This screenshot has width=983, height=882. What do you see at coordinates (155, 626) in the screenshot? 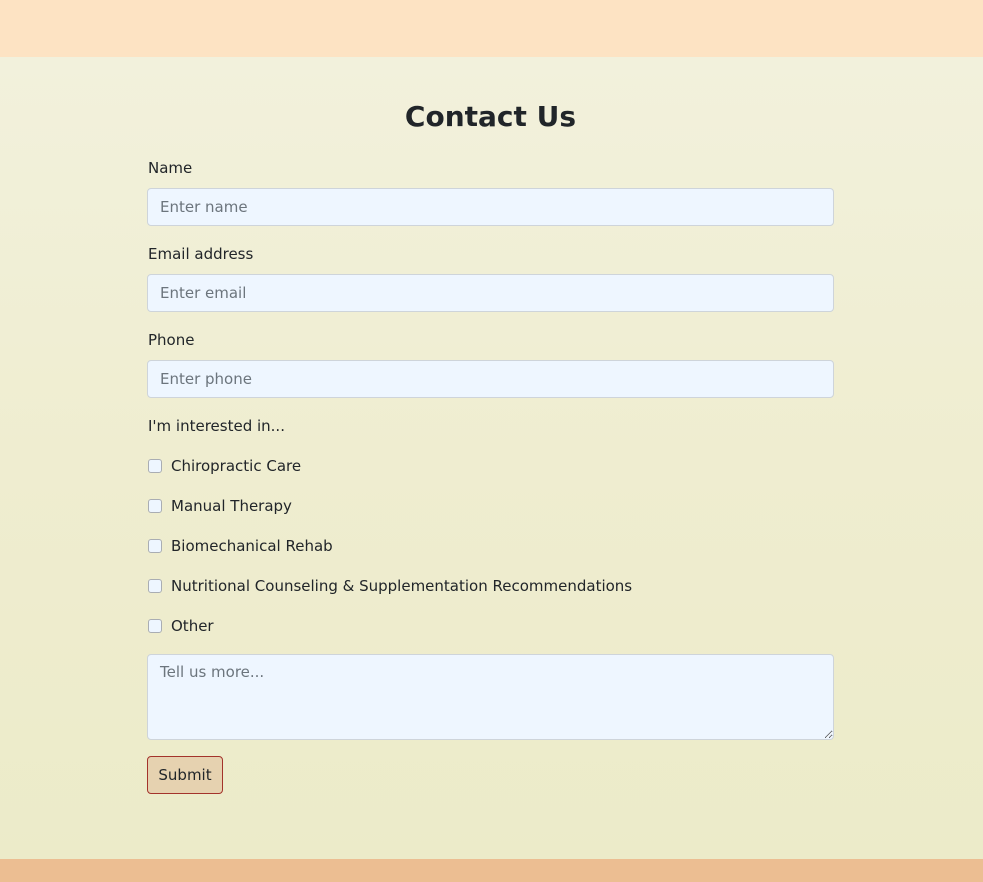
I see `other-checkbox` at bounding box center [155, 626].